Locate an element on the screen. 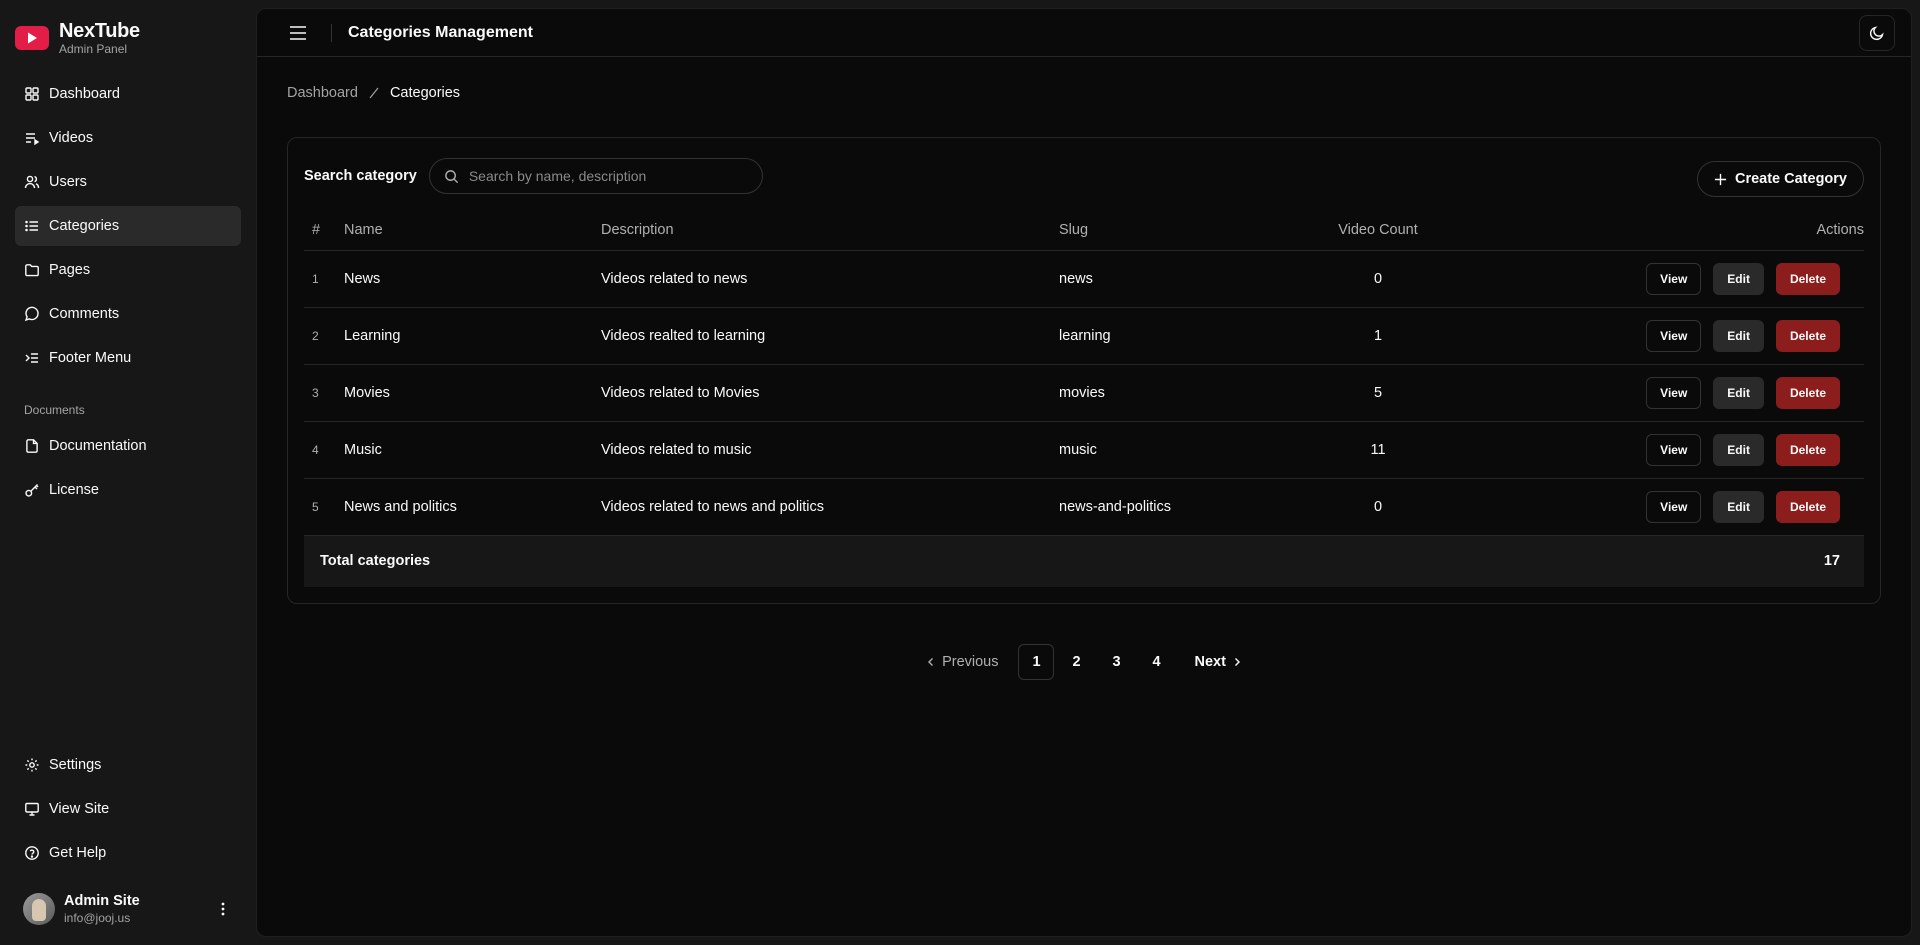  hamburger-icon is located at coordinates (298, 32).